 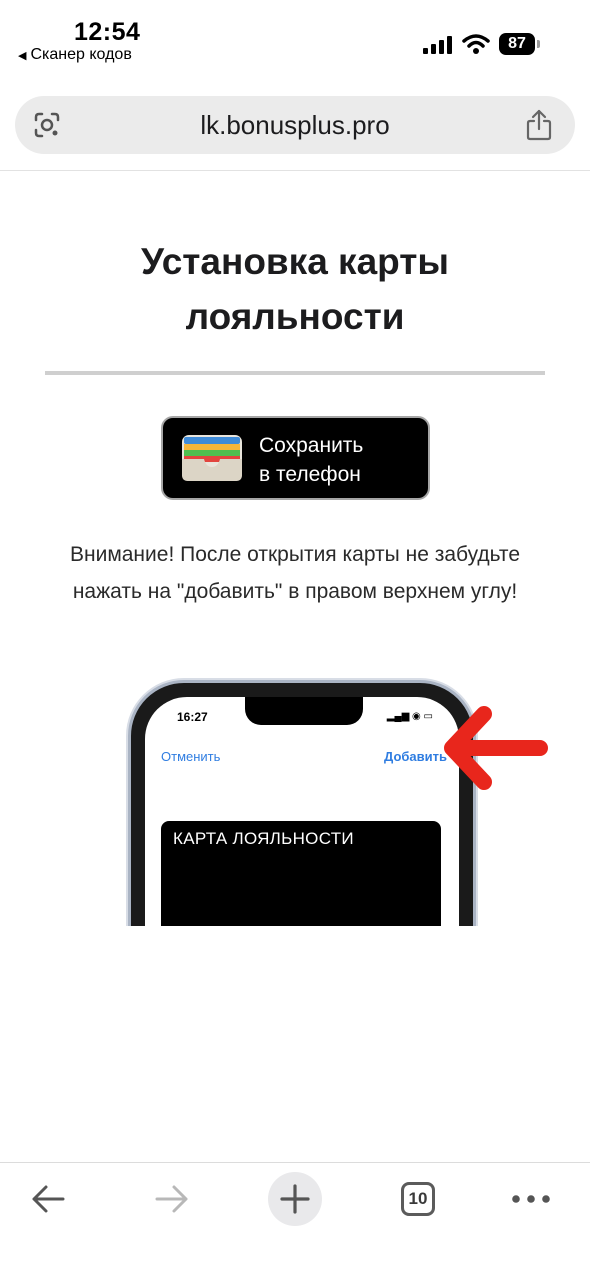 I want to click on wallet-button-label: Сохранить в телефон, so click(x=311, y=460).